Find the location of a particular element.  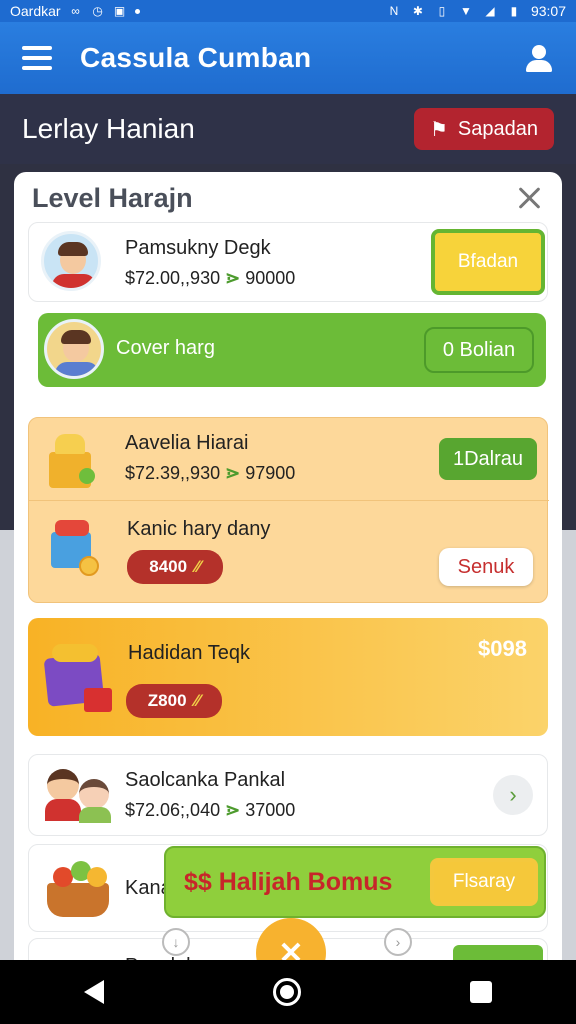

sapadan-label: Sapadan is located at coordinates (497, 128).